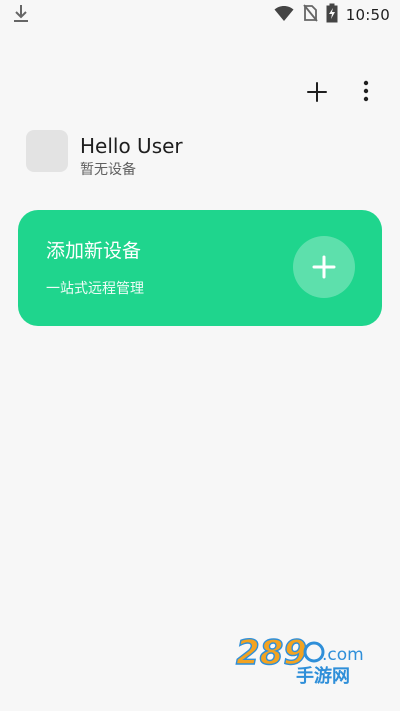 This screenshot has width=400, height=711. I want to click on avatar, so click(47, 151).